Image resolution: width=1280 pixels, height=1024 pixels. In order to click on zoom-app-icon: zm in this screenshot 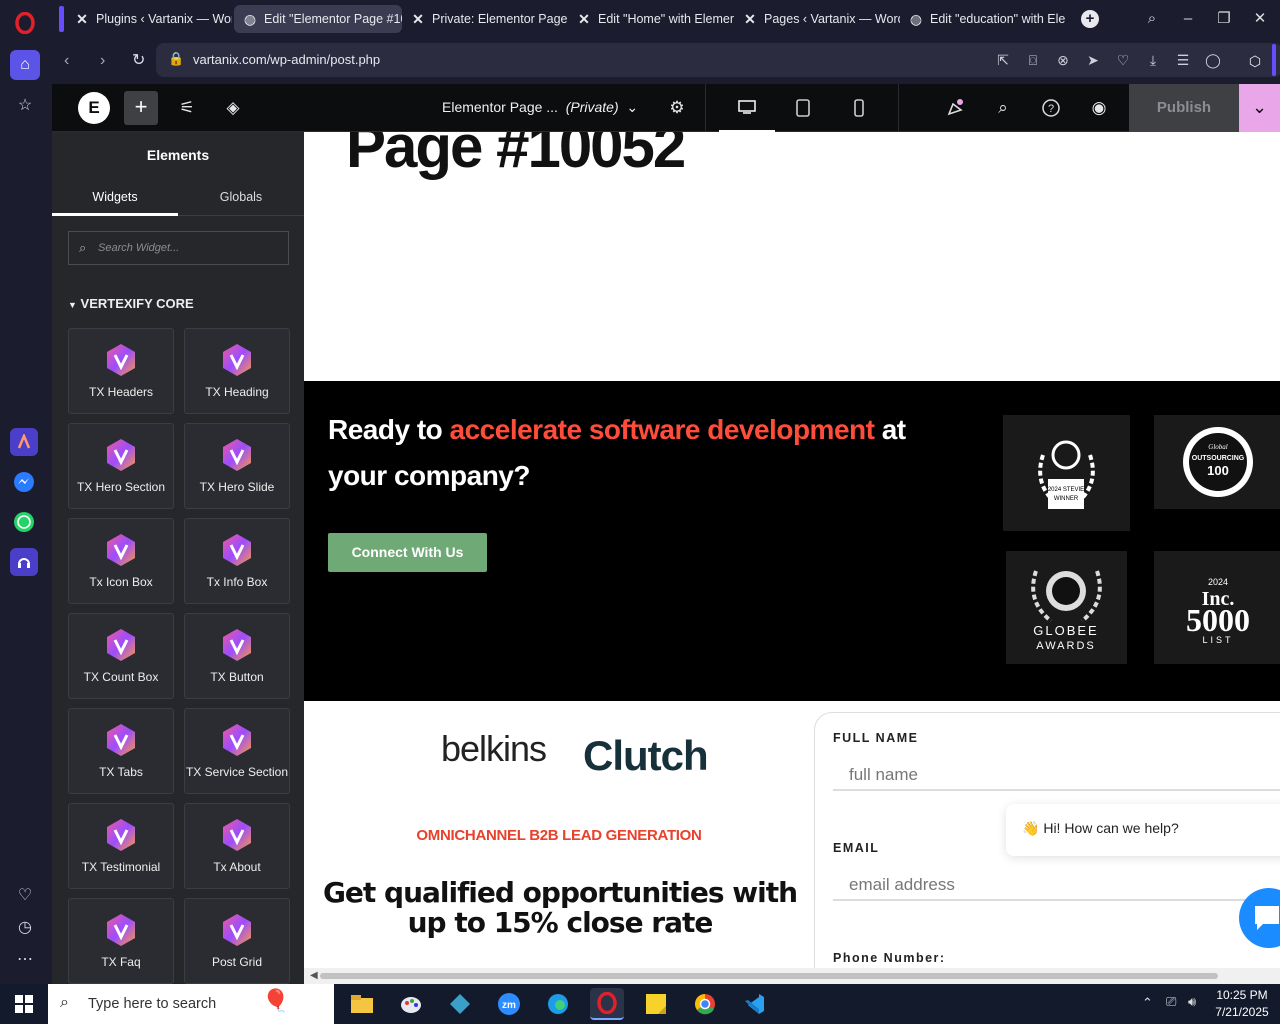, I will do `click(509, 1004)`.